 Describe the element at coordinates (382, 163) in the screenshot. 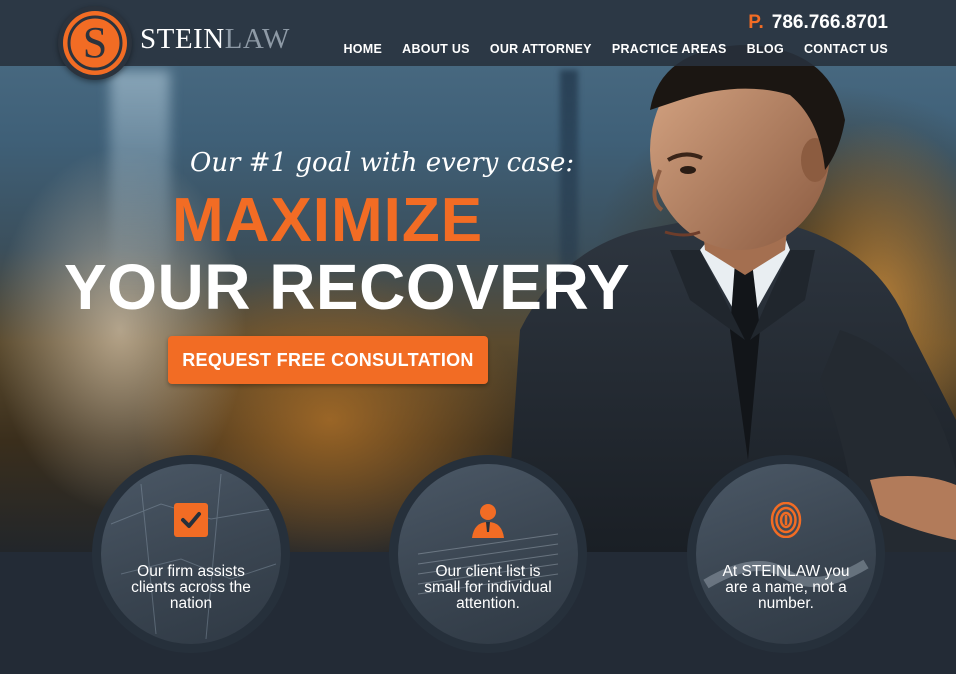

I see `hero-tagline: Our #1 goal with every case:` at that location.